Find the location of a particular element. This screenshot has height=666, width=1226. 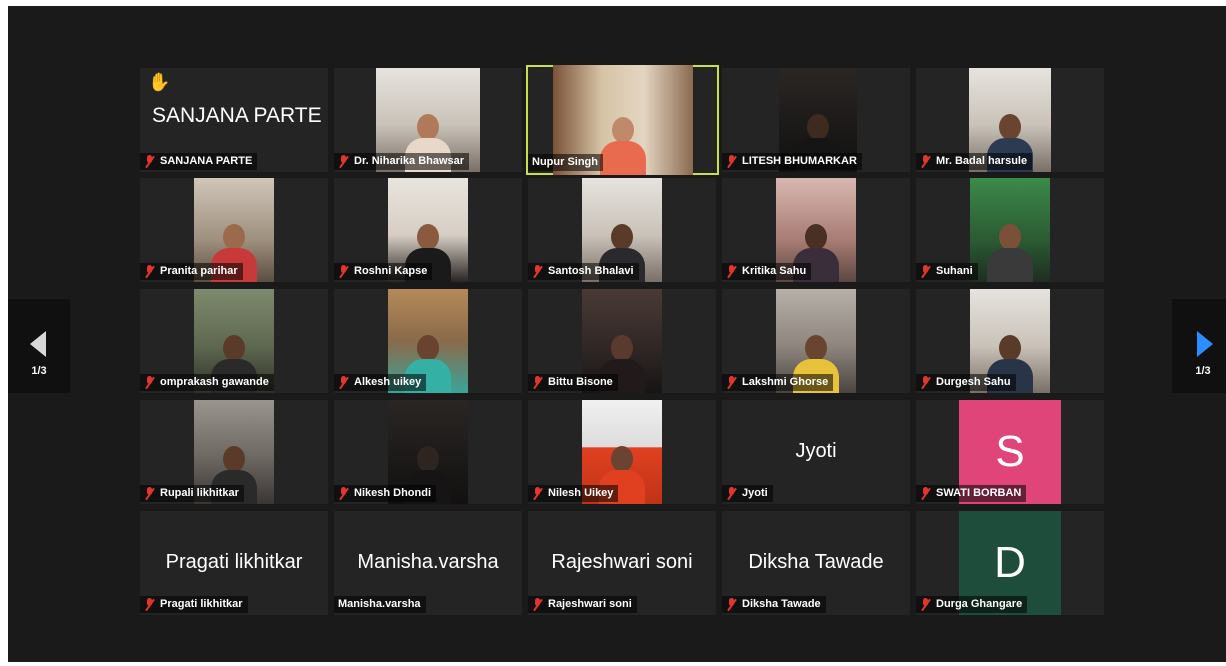

participant-tile: Pranita parihar is located at coordinates (234, 230).